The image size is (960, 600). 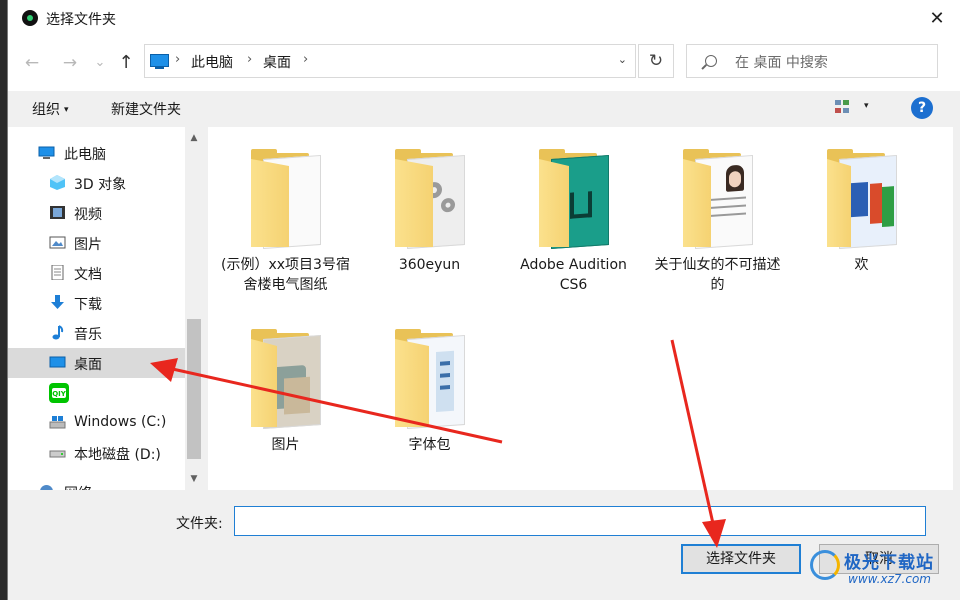 I want to click on recent-locations-button: ⌄, so click(x=100, y=63).